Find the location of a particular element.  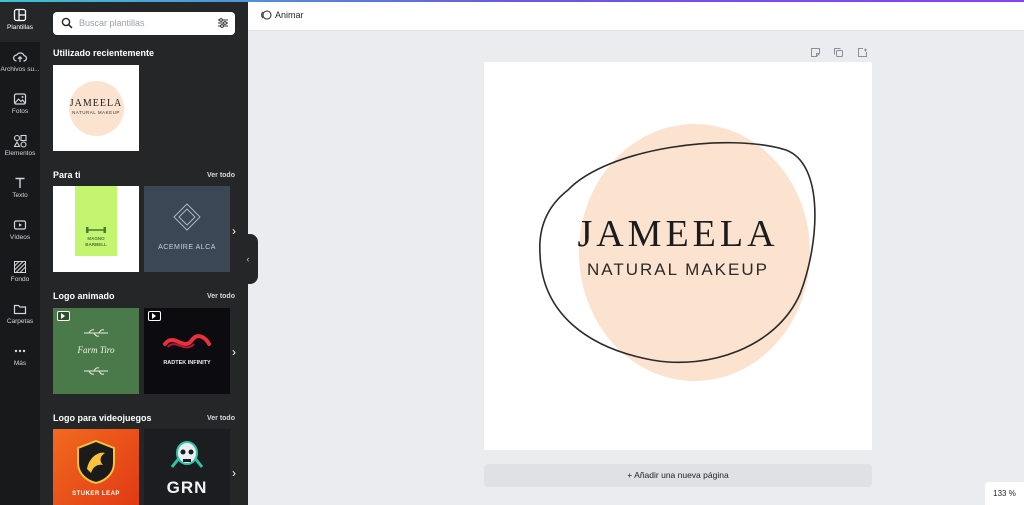

rail-label: Plantillas is located at coordinates (19, 27).